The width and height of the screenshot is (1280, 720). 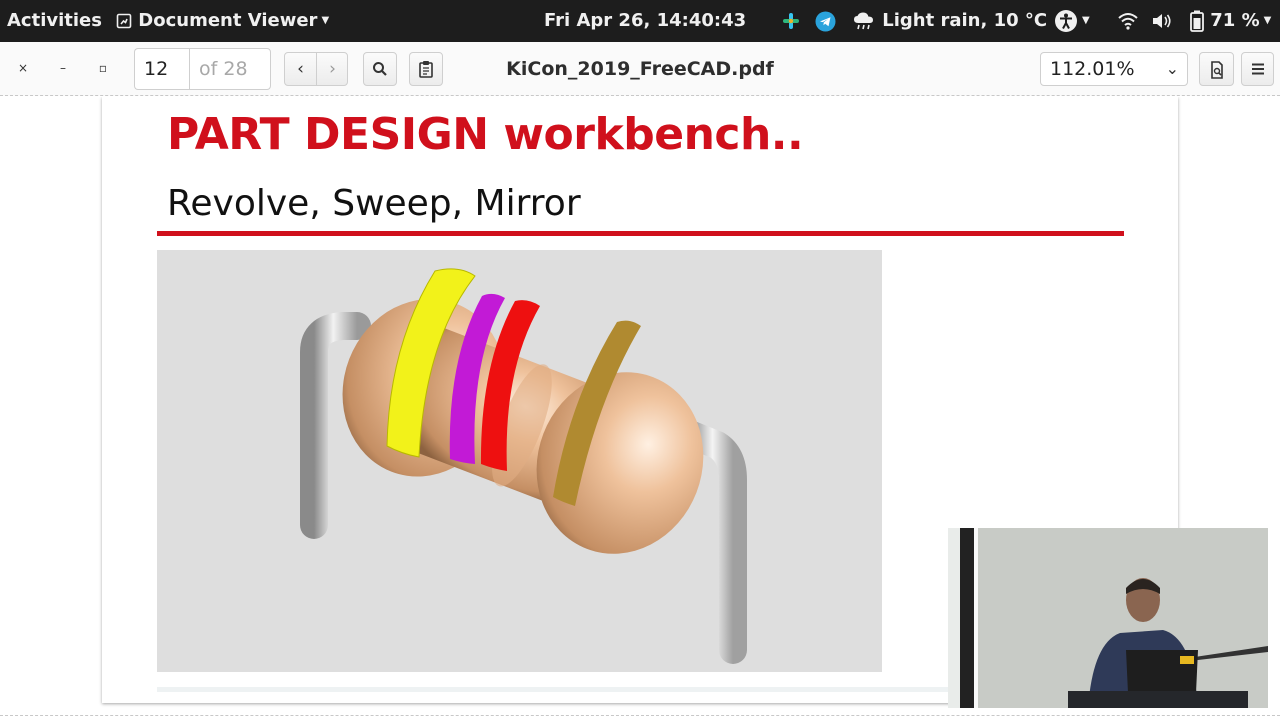 I want to click on weather-text: Light rain, 10 °C, so click(x=965, y=20).